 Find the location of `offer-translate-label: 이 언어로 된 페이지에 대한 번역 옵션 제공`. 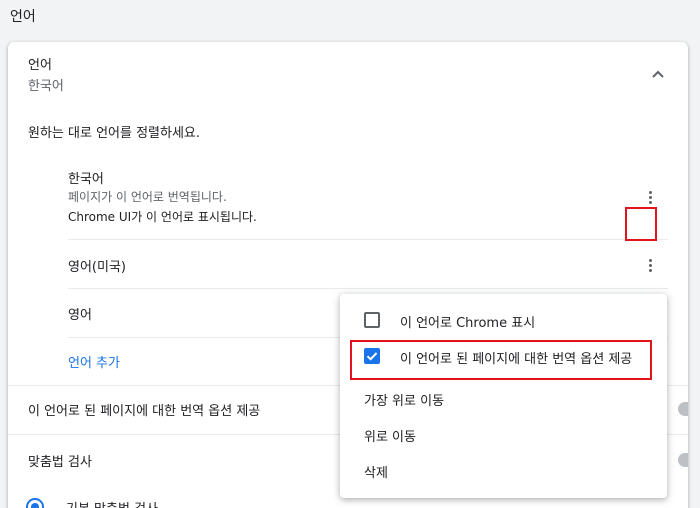

offer-translate-label: 이 언어로 된 페이지에 대한 번역 옵션 제공 is located at coordinates (144, 411).